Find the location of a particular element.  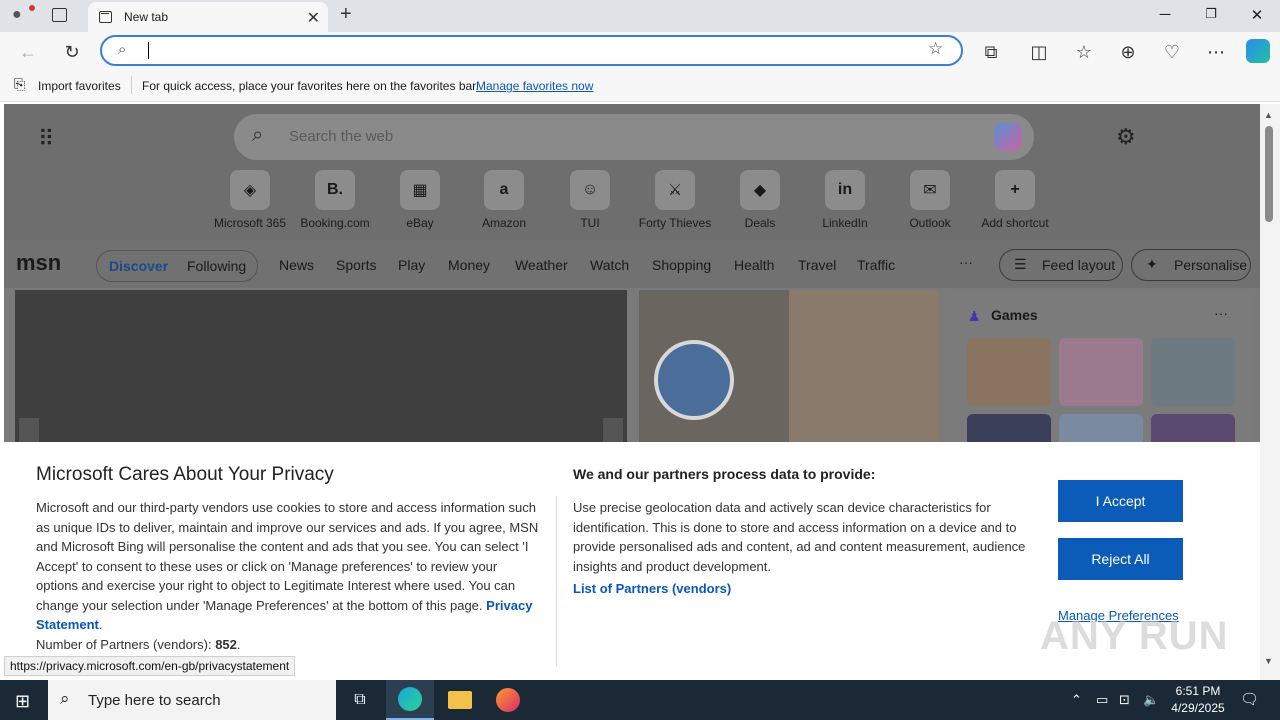

settings-more-icon: ⋯ is located at coordinates (1216, 52).